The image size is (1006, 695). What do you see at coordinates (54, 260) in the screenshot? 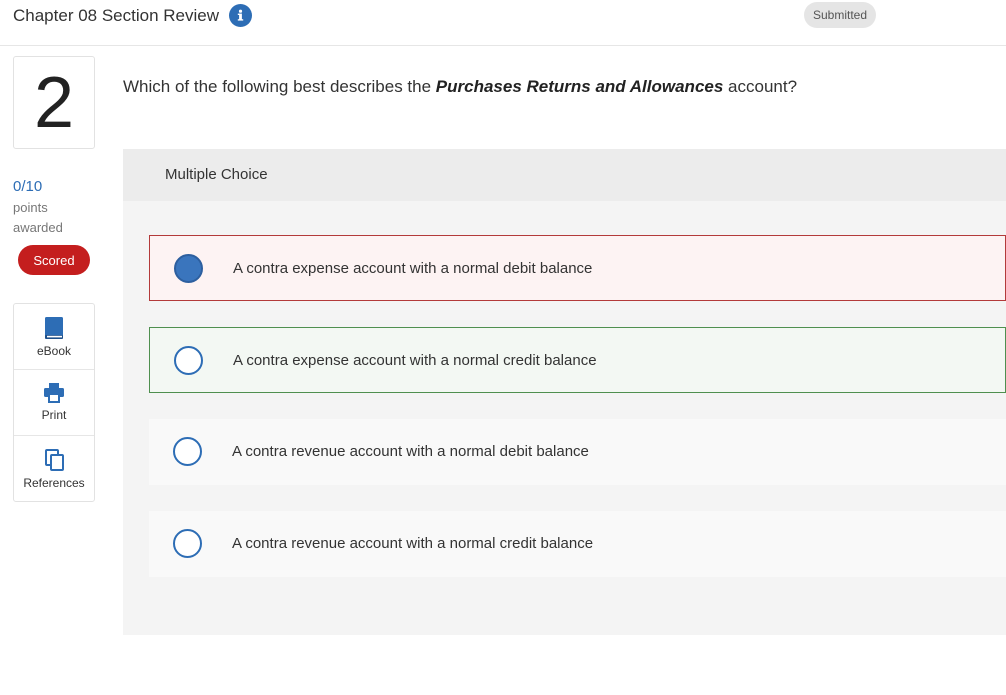
I see `scored-badge: Scored` at bounding box center [54, 260].